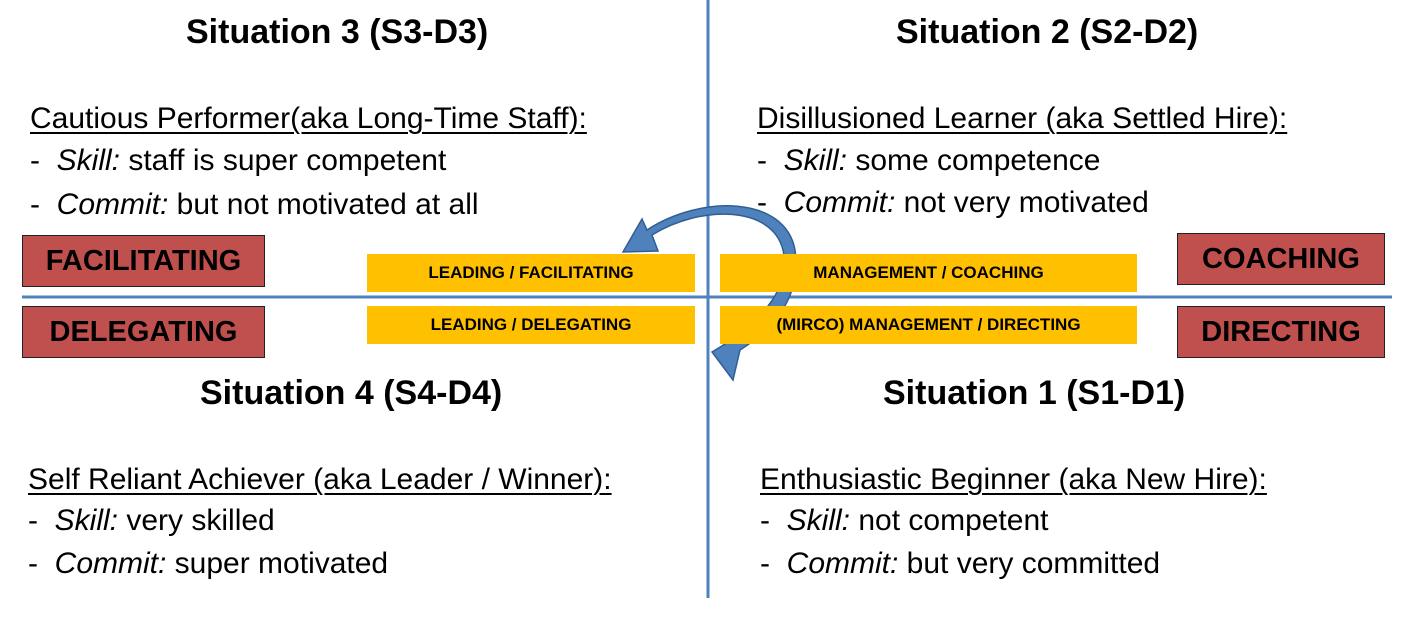  What do you see at coordinates (1013, 479) in the screenshot?
I see `situation-1-heading: Enthusiastic Beginner (aka New Hire):` at bounding box center [1013, 479].